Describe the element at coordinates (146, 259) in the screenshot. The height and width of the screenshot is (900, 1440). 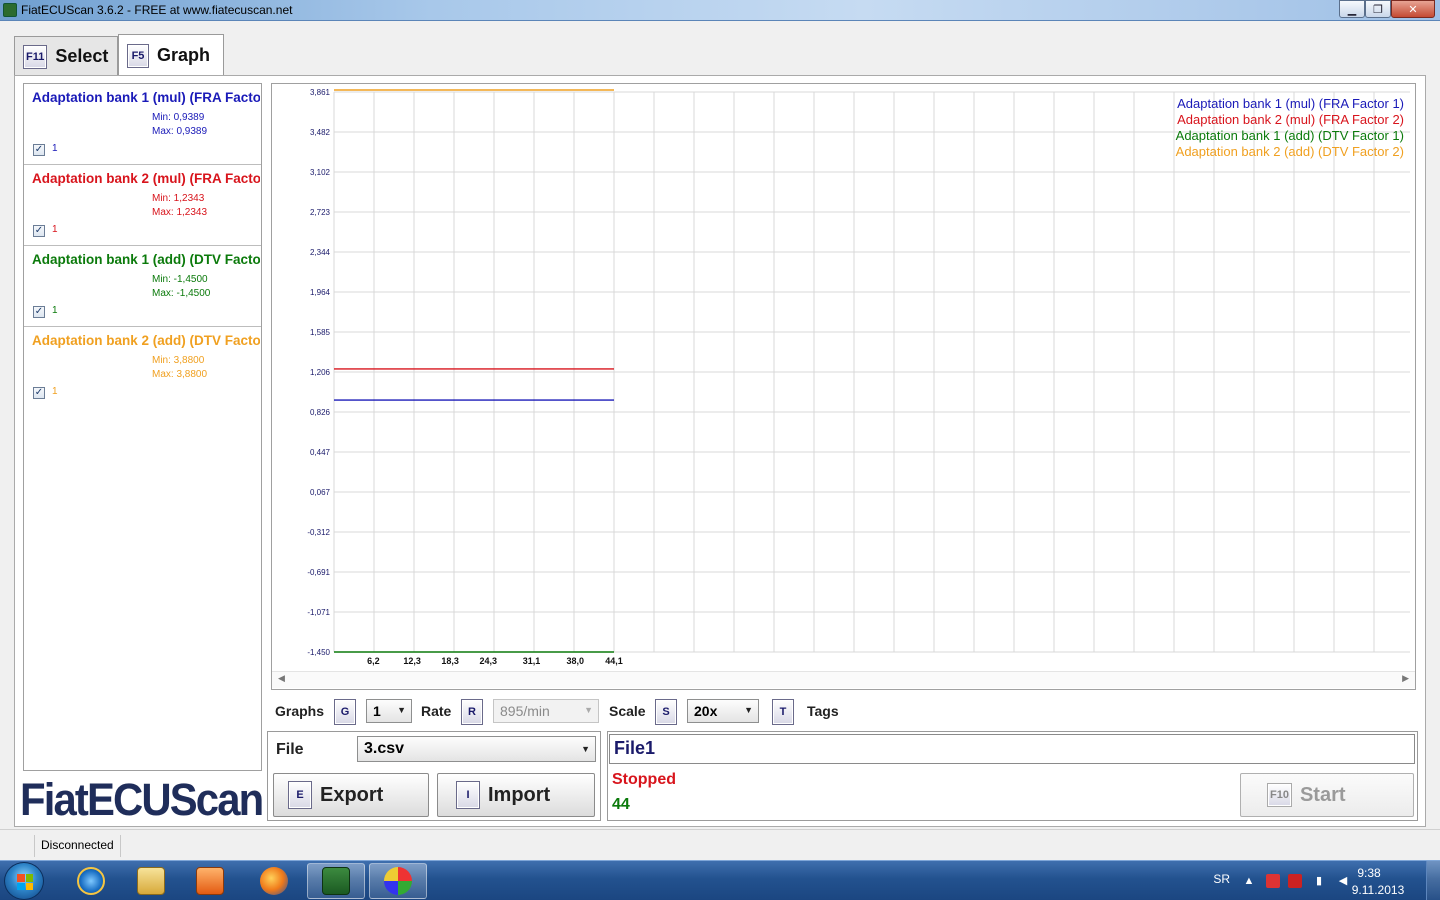
I see `sensor-name: Adaptation bank 1 (add) (DTV Factor 1)` at that location.